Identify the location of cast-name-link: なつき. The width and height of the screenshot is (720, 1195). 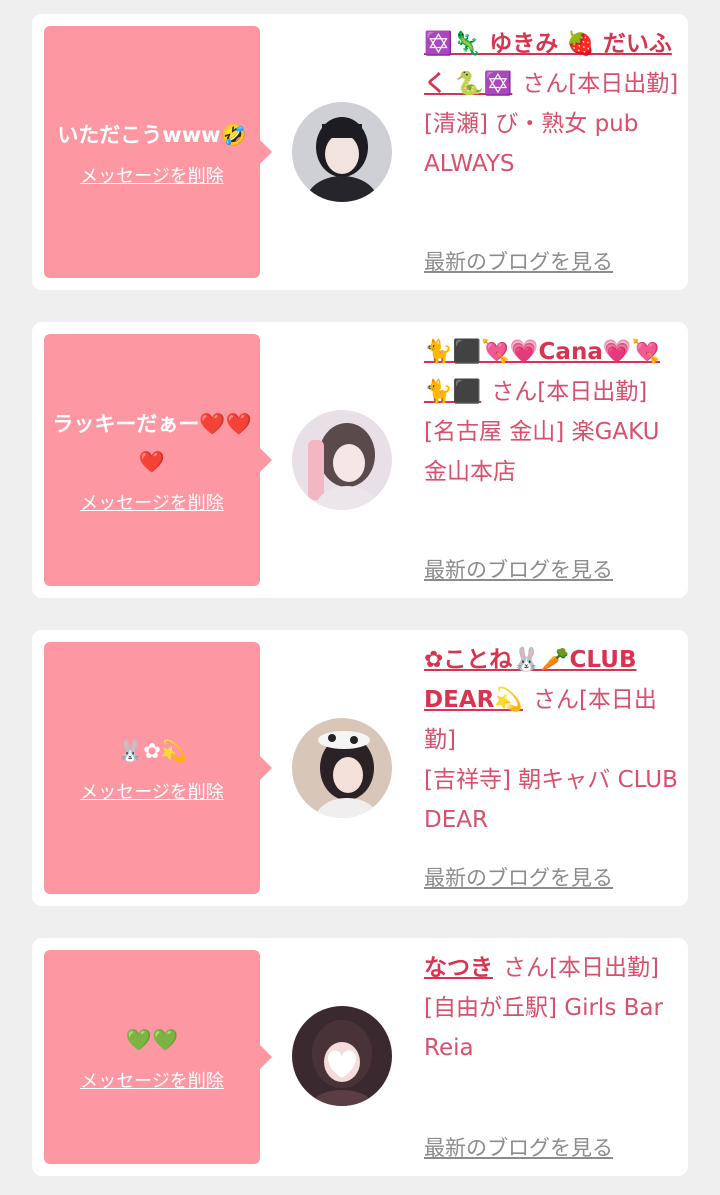
(458, 968).